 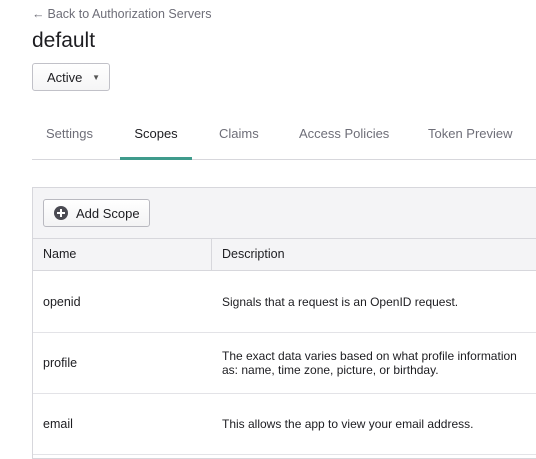 I want to click on tab-claims: Claims, so click(x=239, y=136).